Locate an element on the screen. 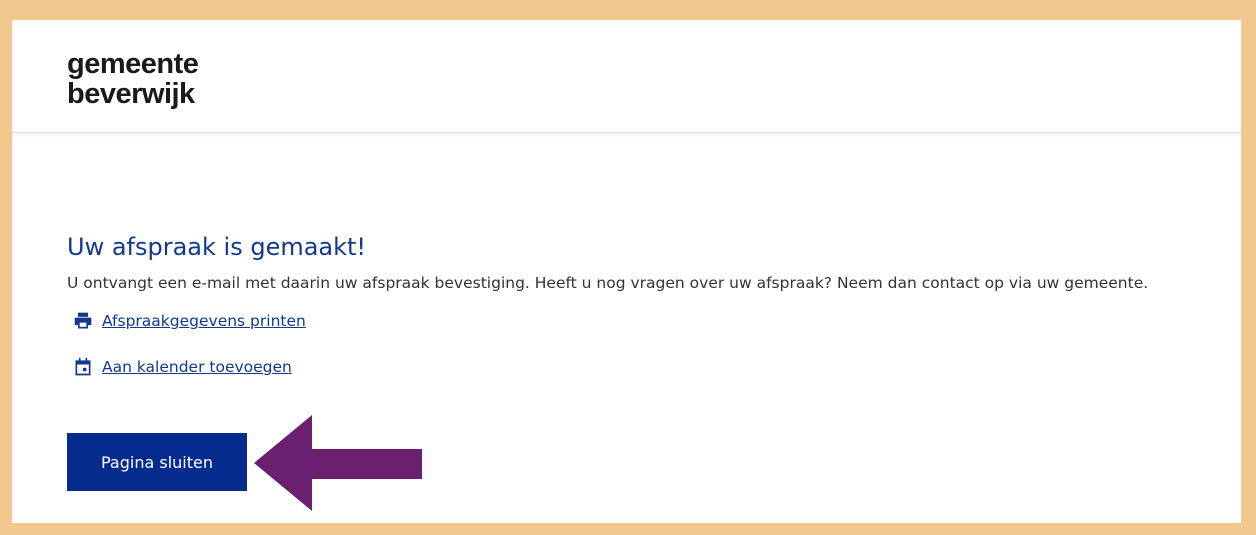 This screenshot has height=535, width=1256. add-to-calendar-link: Aan kalender toevoegen is located at coordinates (197, 367).